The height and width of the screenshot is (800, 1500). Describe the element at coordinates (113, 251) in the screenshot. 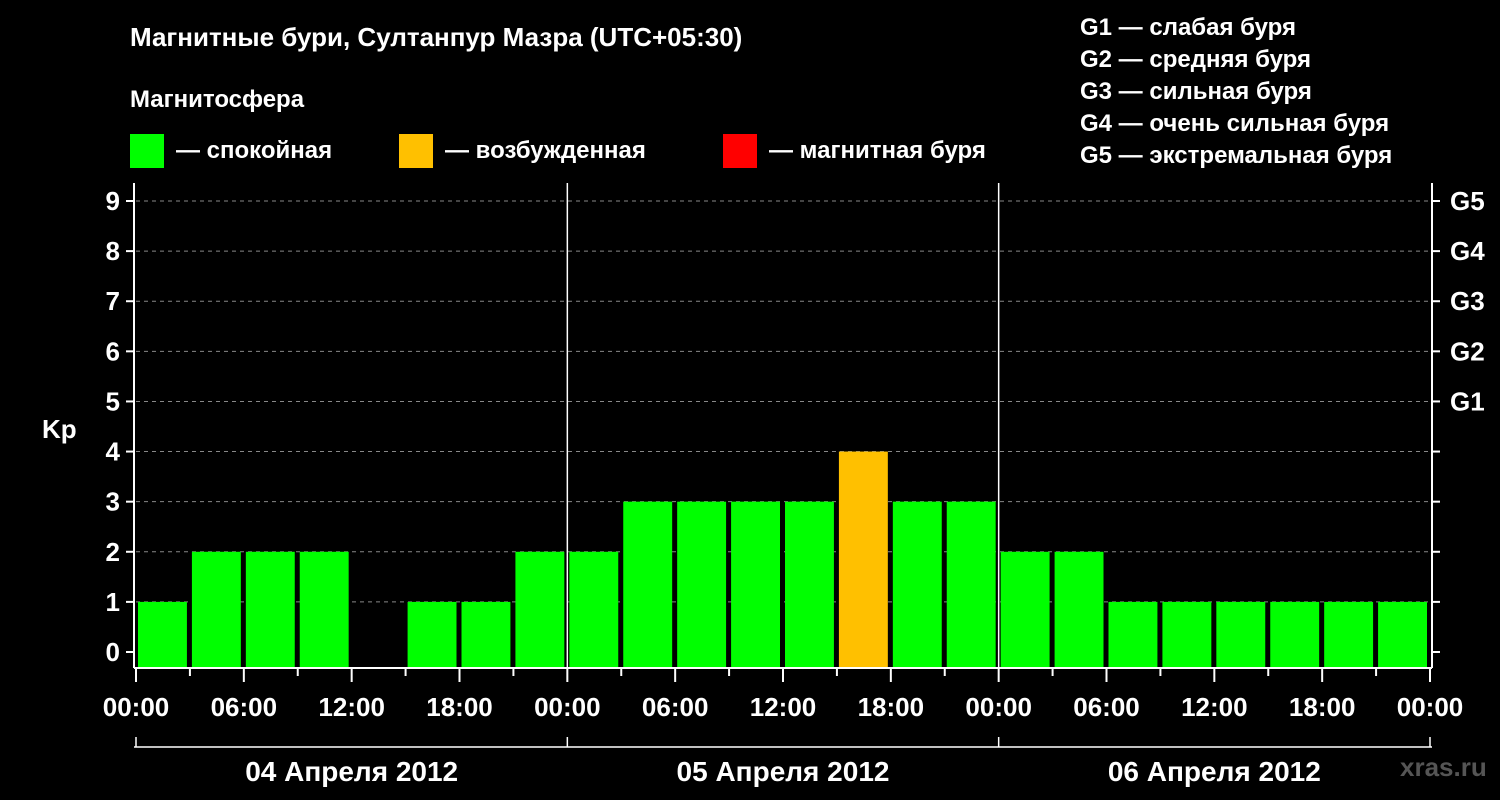

I see `y-tick-label: 8` at that location.